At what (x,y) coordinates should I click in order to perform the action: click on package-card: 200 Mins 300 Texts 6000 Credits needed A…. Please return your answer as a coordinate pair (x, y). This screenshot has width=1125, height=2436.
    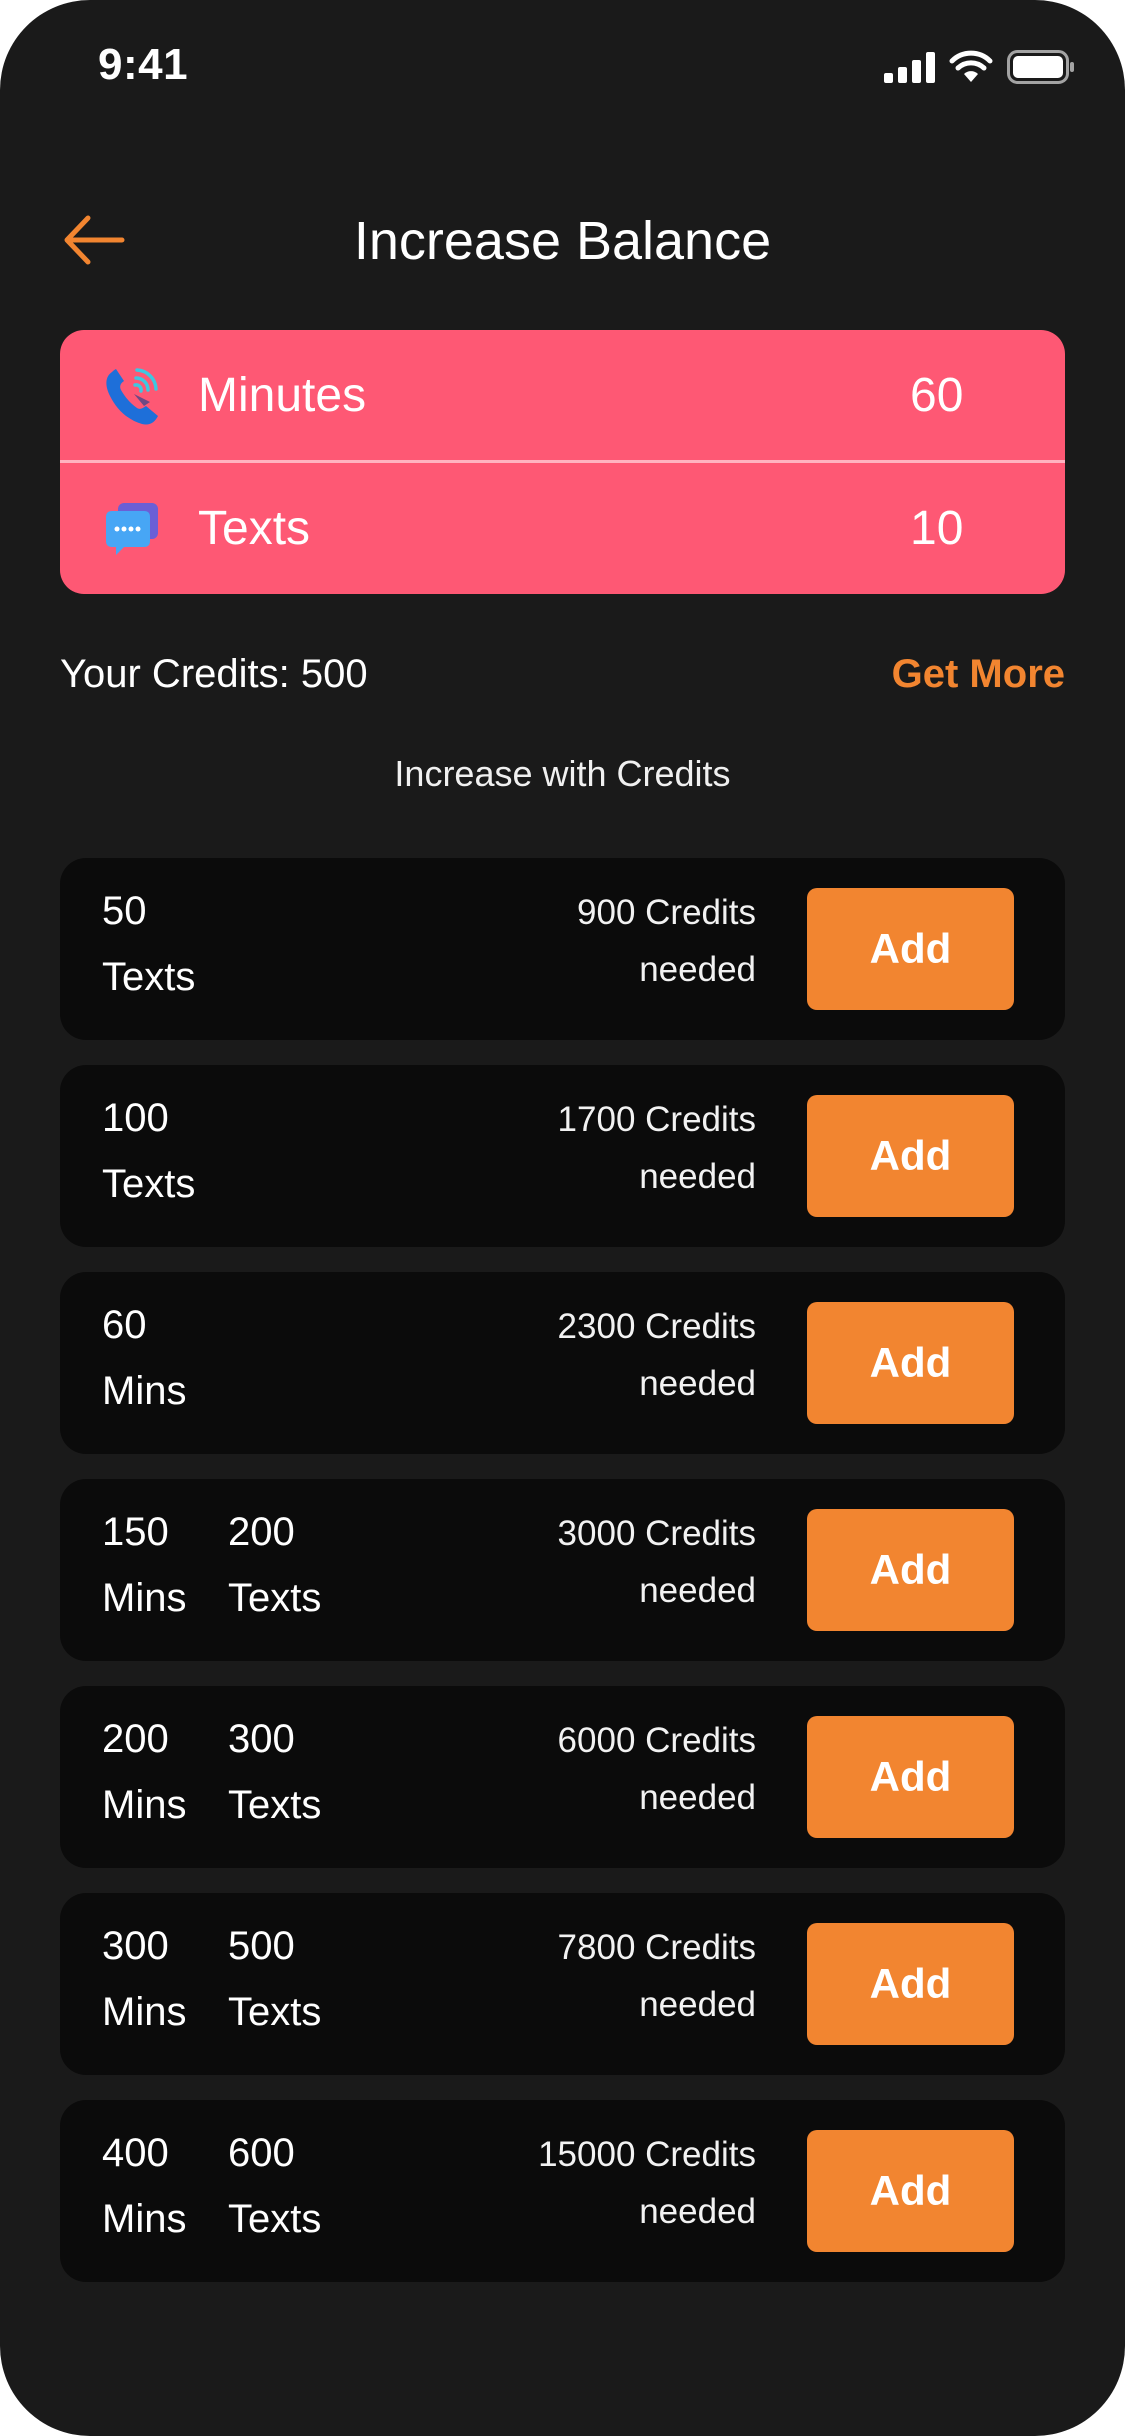
    Looking at the image, I should click on (562, 1777).